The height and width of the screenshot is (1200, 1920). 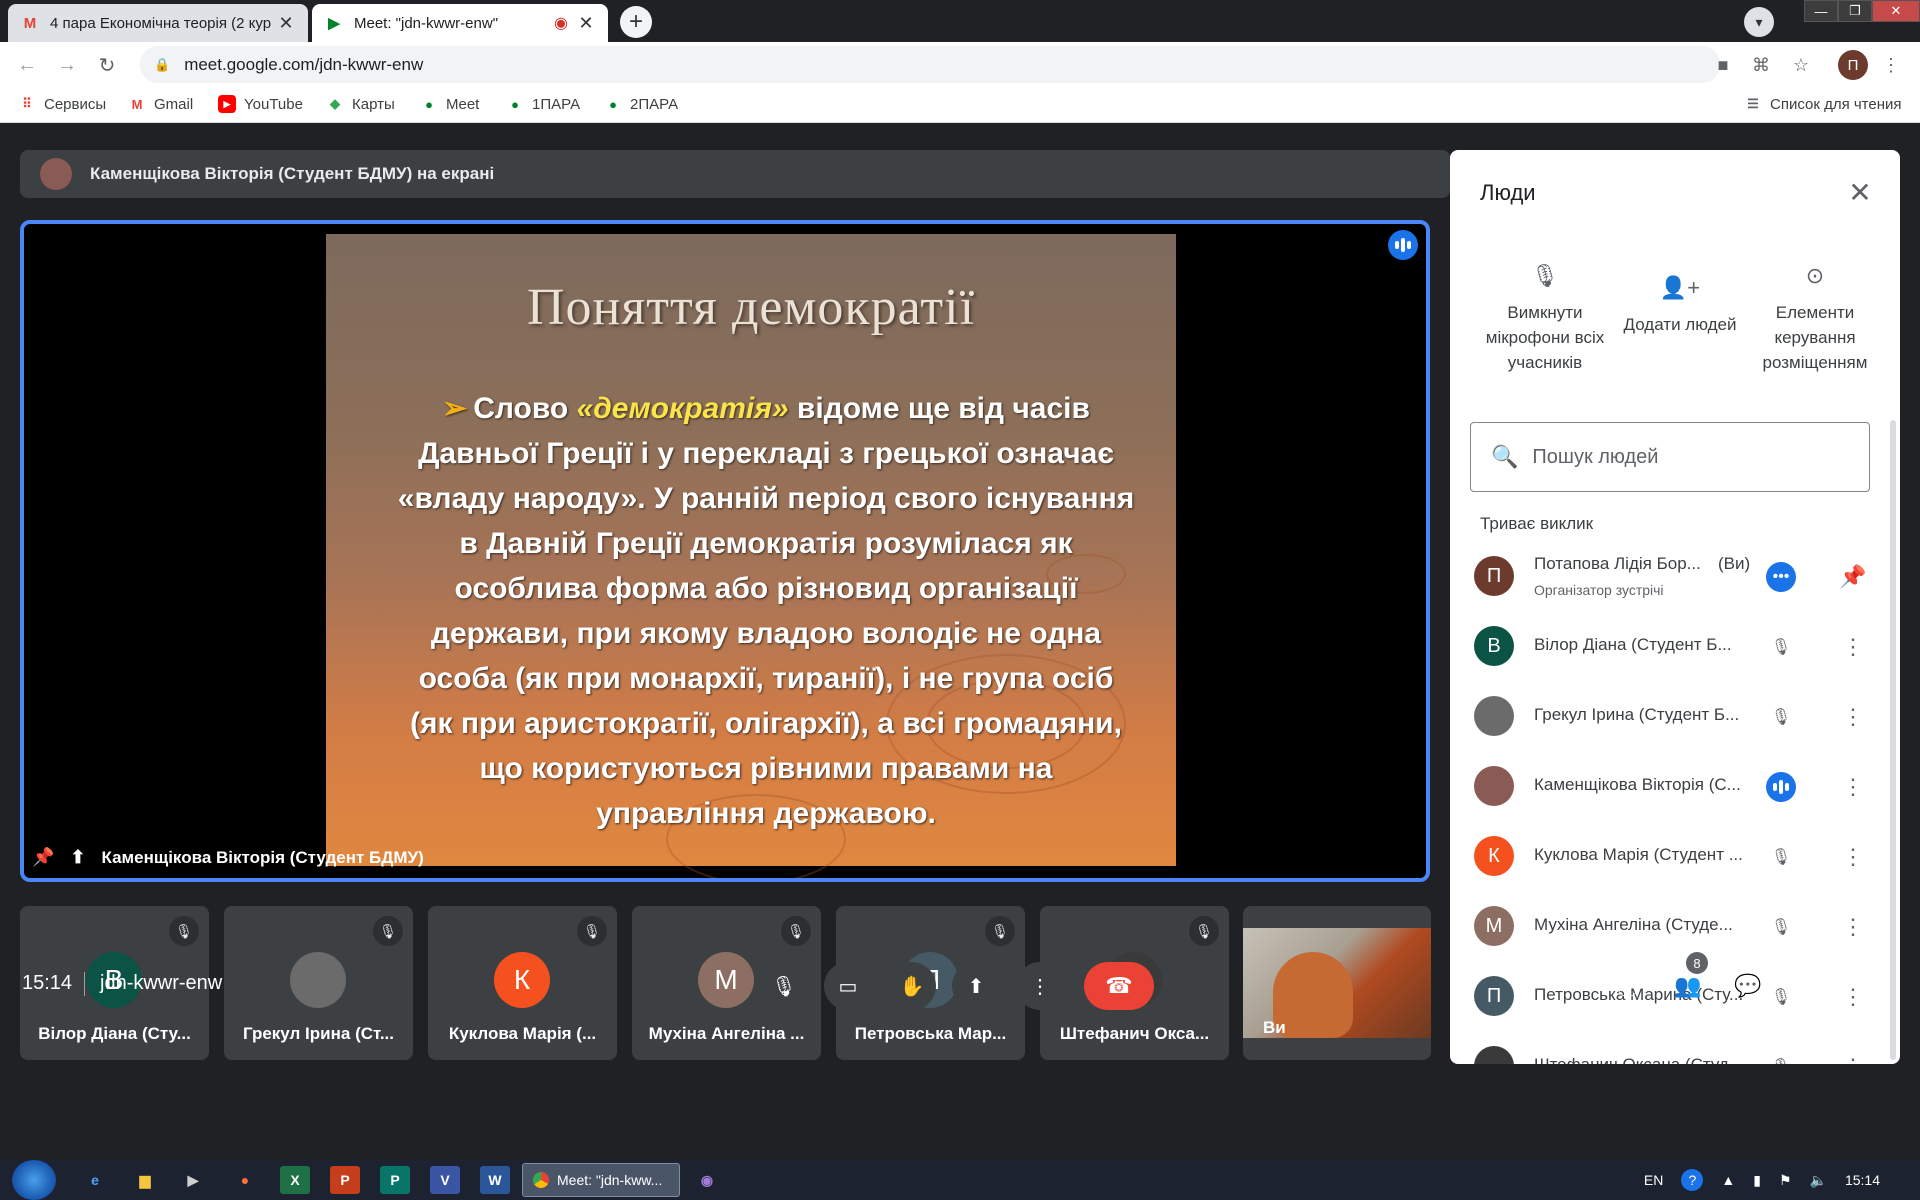 I want to click on end-call-button: ☎, so click(x=1119, y=986).